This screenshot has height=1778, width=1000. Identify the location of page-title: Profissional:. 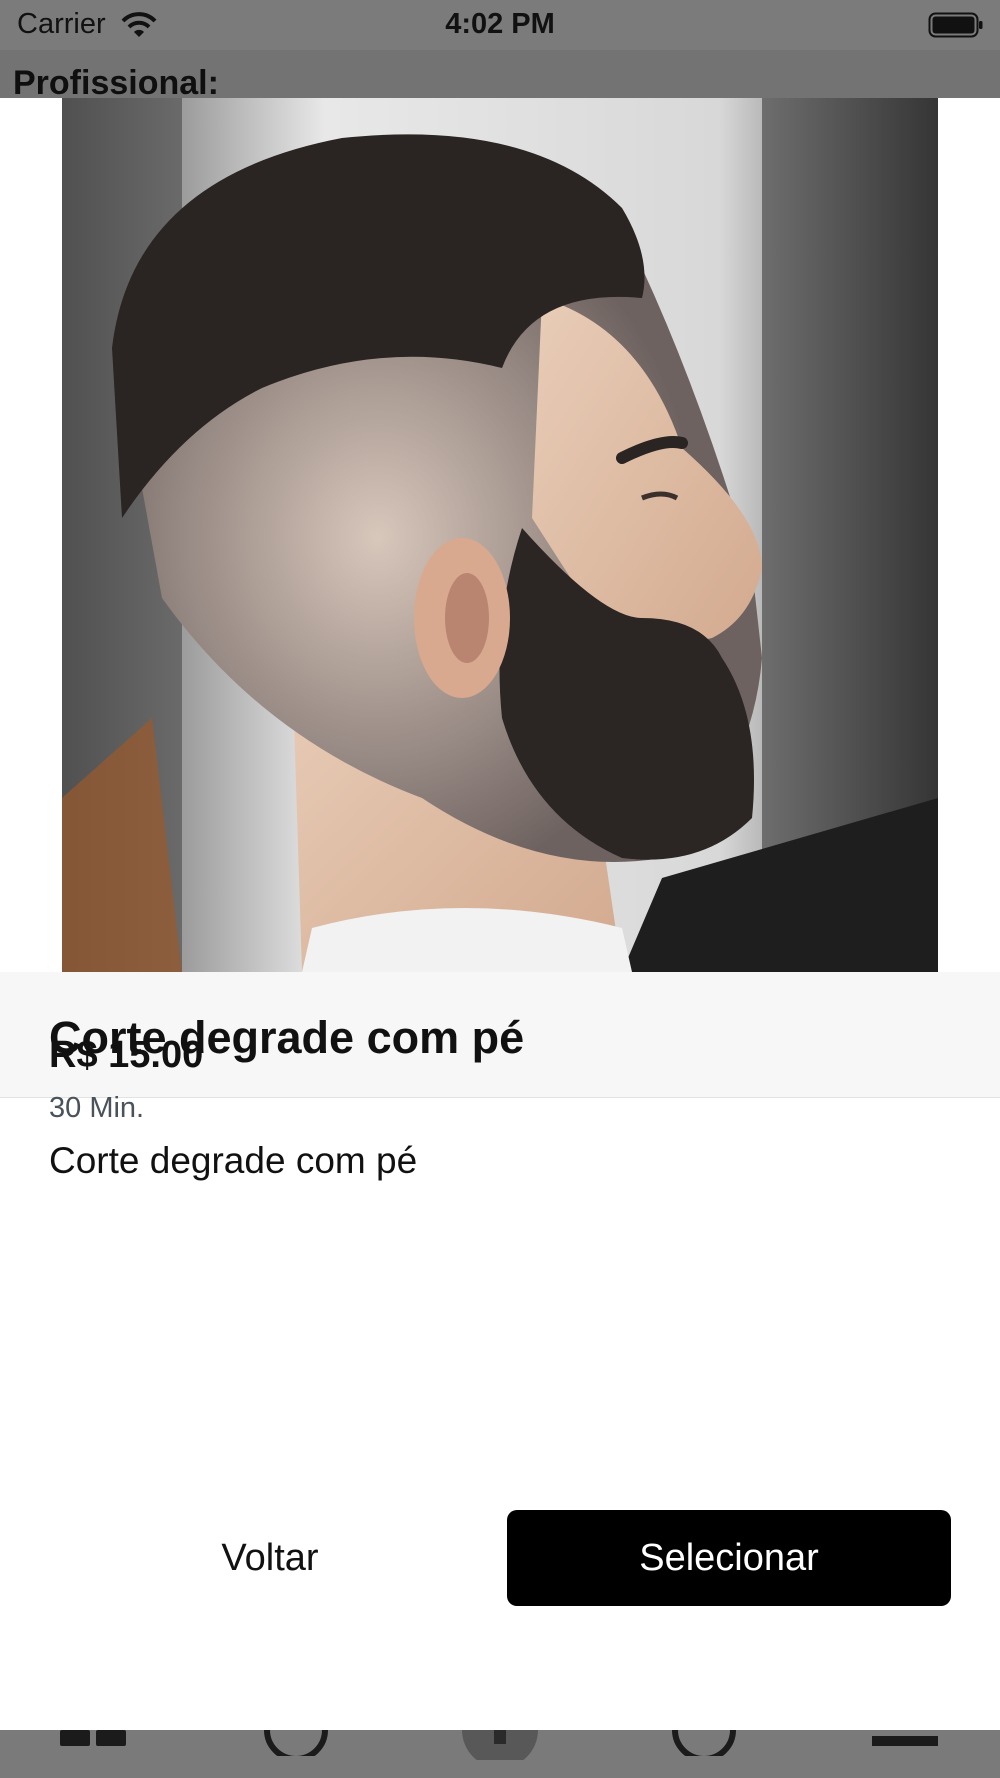
(116, 81).